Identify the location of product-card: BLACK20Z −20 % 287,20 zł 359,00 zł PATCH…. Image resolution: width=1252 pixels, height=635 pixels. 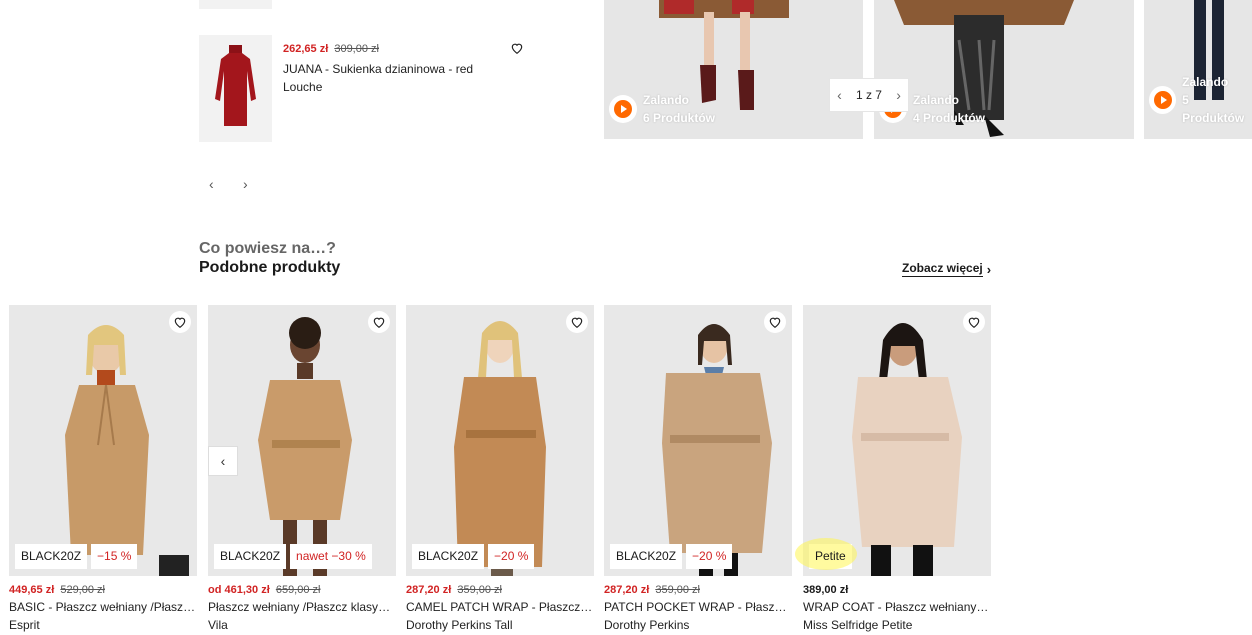
(698, 470).